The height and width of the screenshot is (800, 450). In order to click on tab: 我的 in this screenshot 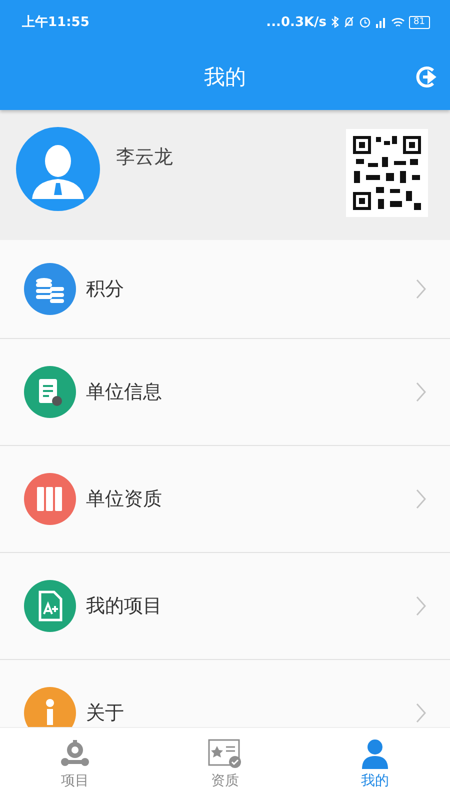, I will do `click(375, 764)`.